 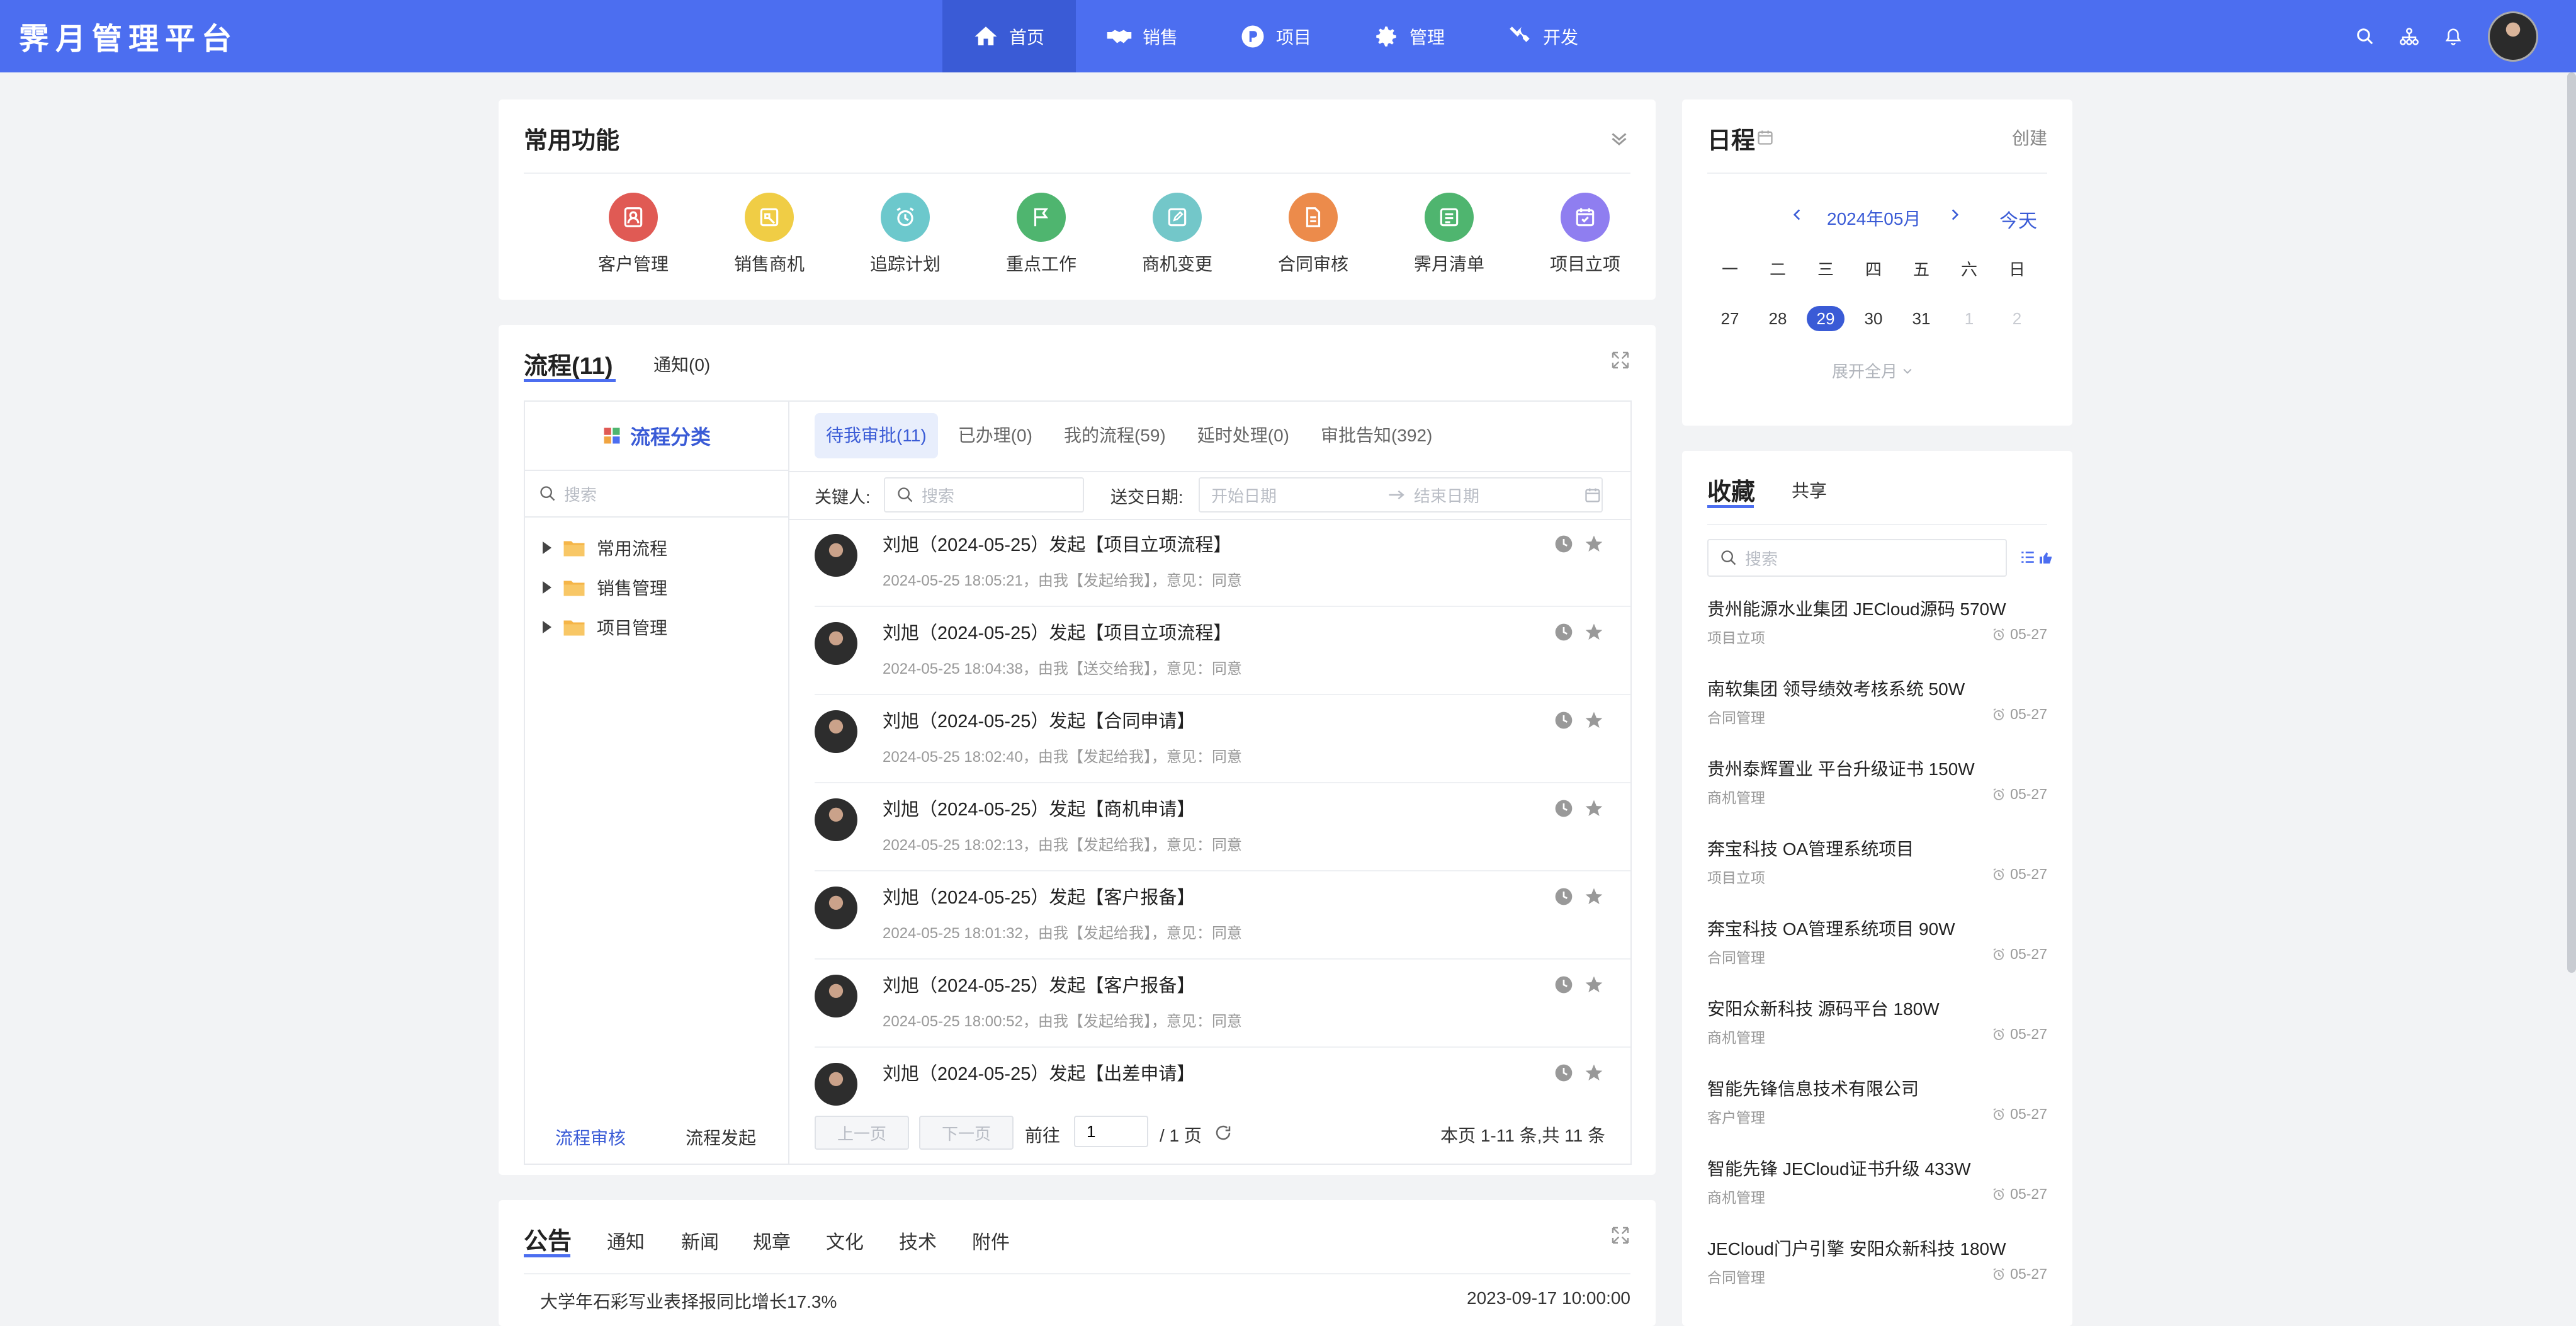 I want to click on favorite-item: 安阳众新科技 源码平台 180W 商机管理 05-27, so click(x=1877, y=1020).